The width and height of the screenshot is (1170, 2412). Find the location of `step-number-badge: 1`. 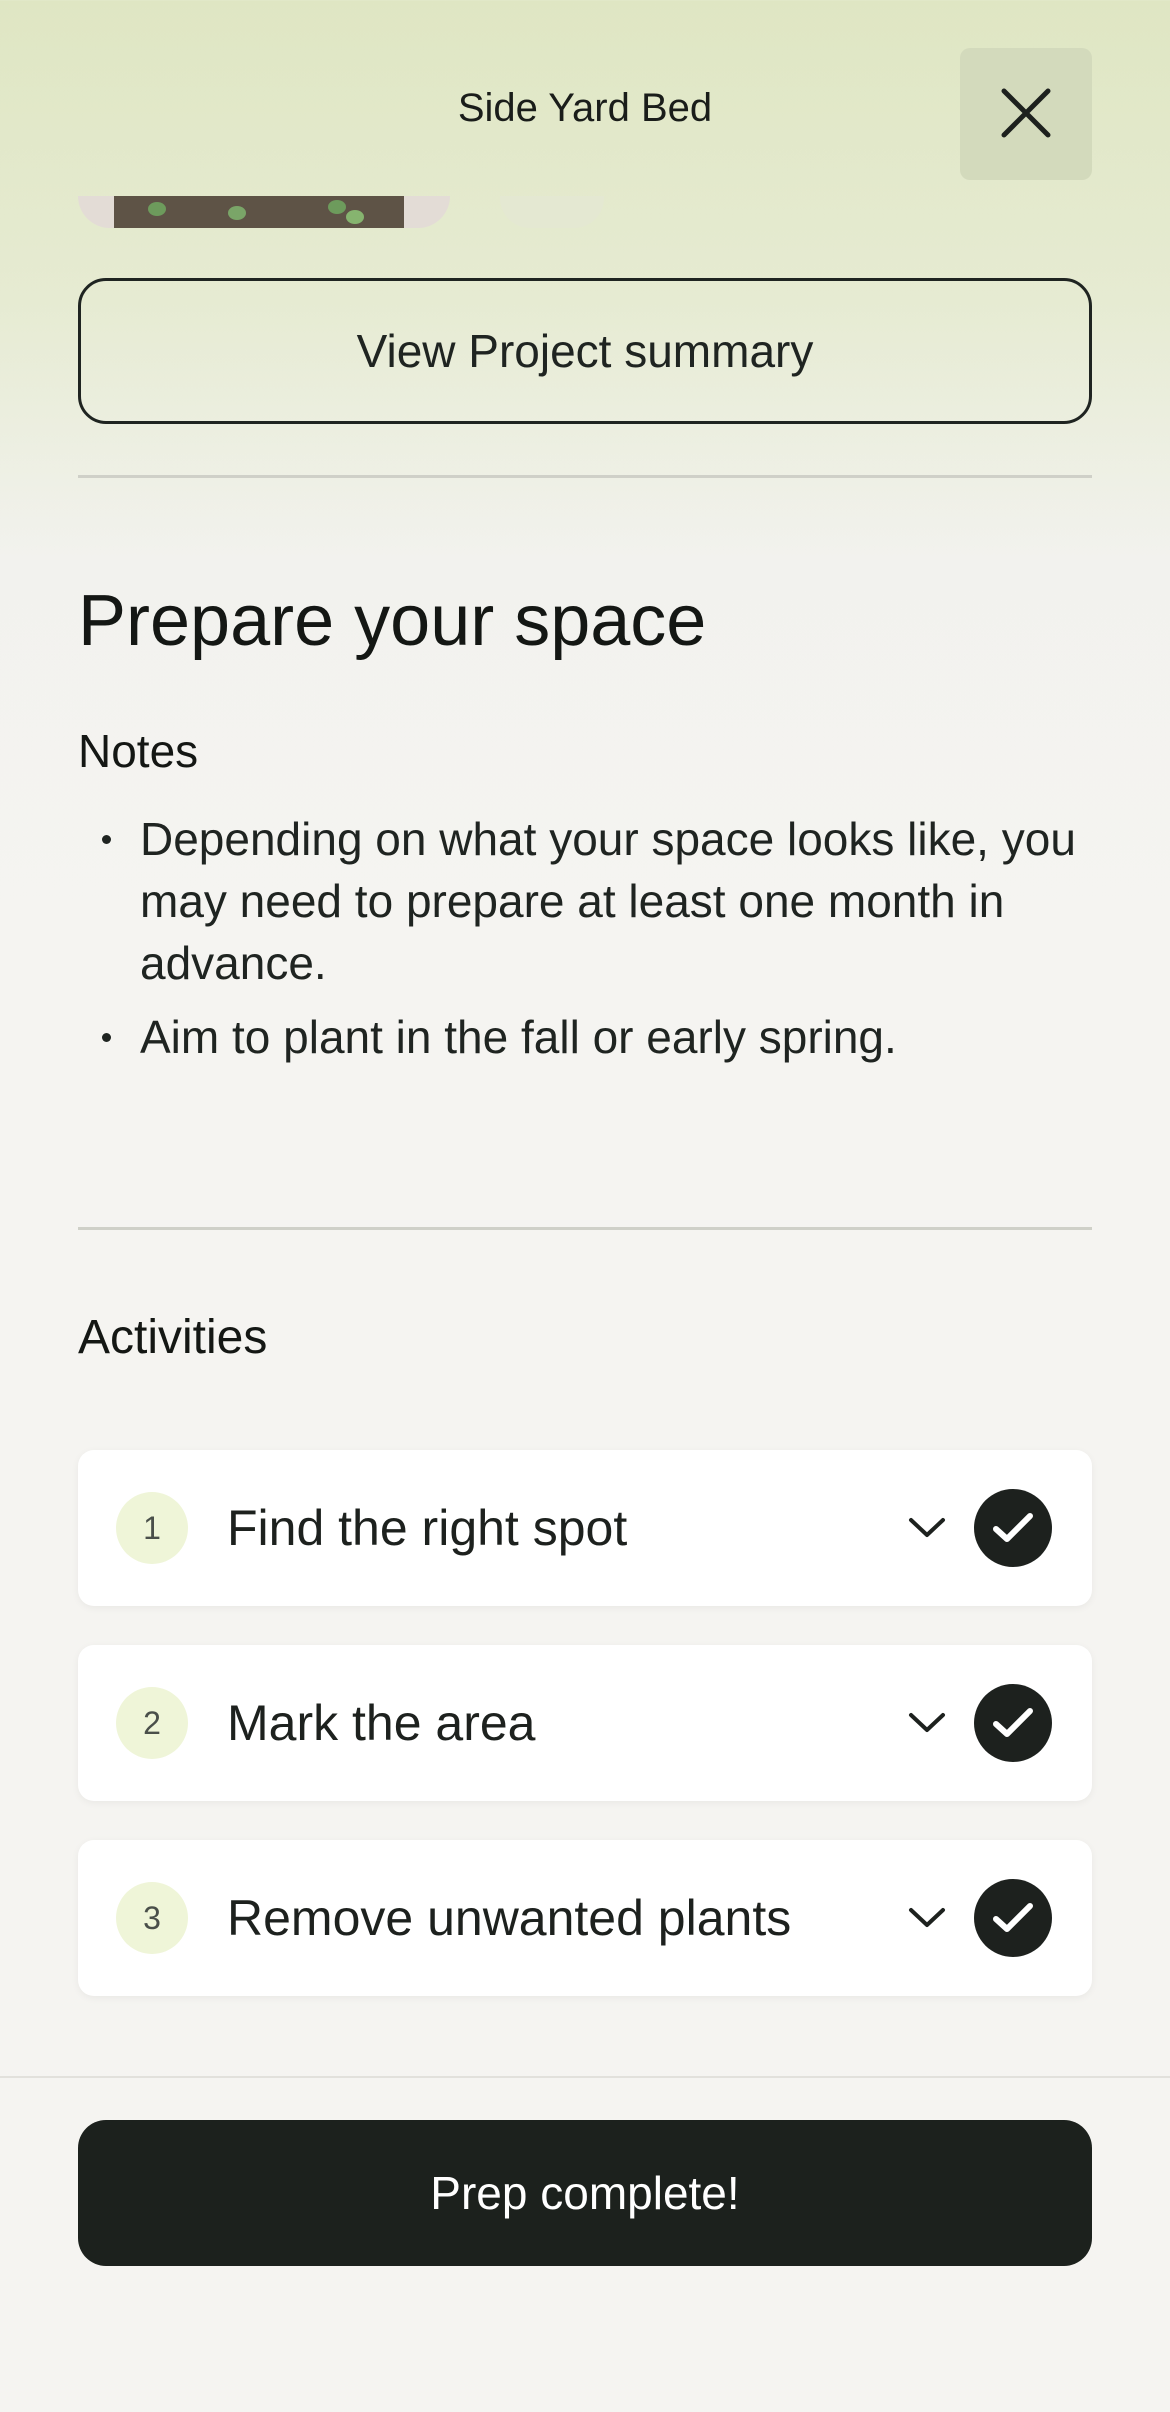

step-number-badge: 1 is located at coordinates (152, 1528).